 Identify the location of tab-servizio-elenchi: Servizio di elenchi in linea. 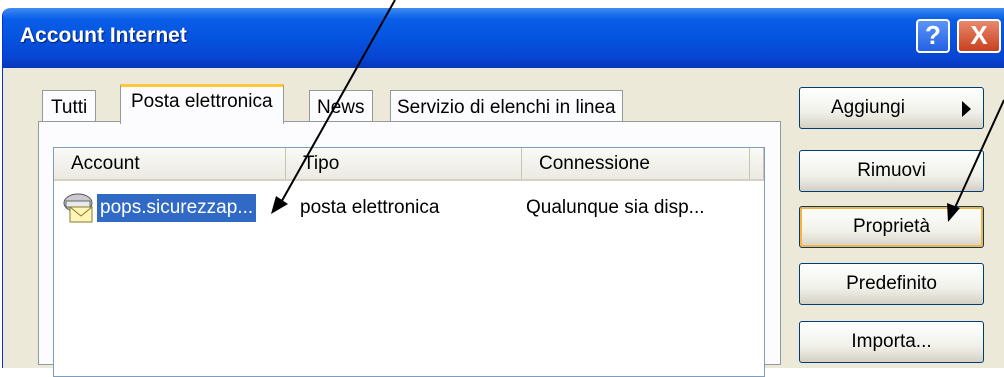
(506, 106).